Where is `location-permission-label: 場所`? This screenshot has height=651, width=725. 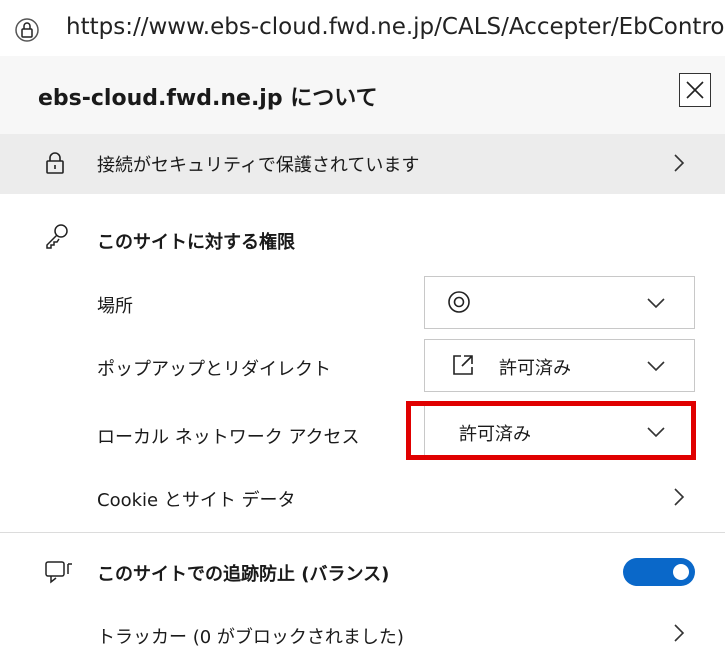 location-permission-label: 場所 is located at coordinates (115, 306).